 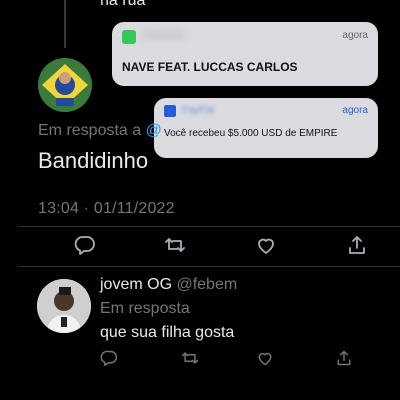 What do you see at coordinates (136, 284) in the screenshot?
I see `display-name: jovem OG` at bounding box center [136, 284].